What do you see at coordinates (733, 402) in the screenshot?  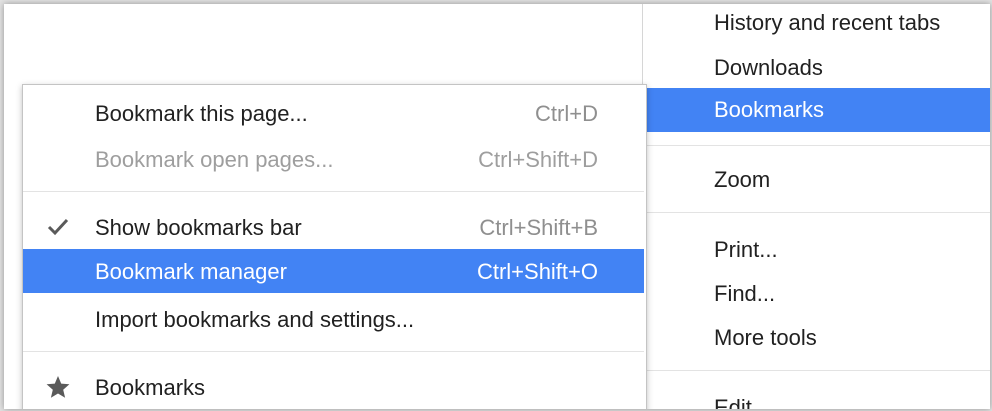 I see `menu-item-label: Edit` at bounding box center [733, 402].